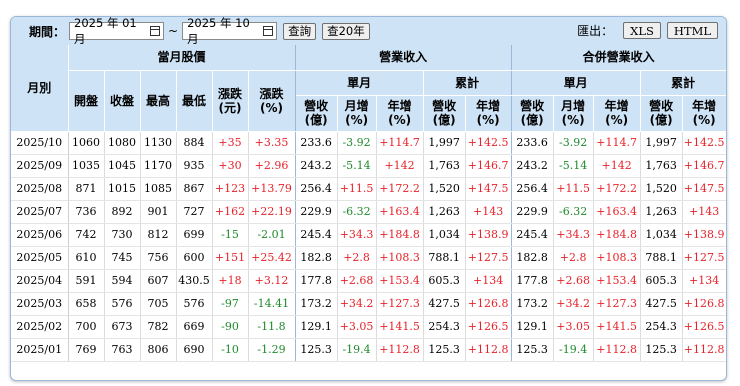  What do you see at coordinates (122, 212) in the screenshot?
I see `cell-close: 892` at bounding box center [122, 212].